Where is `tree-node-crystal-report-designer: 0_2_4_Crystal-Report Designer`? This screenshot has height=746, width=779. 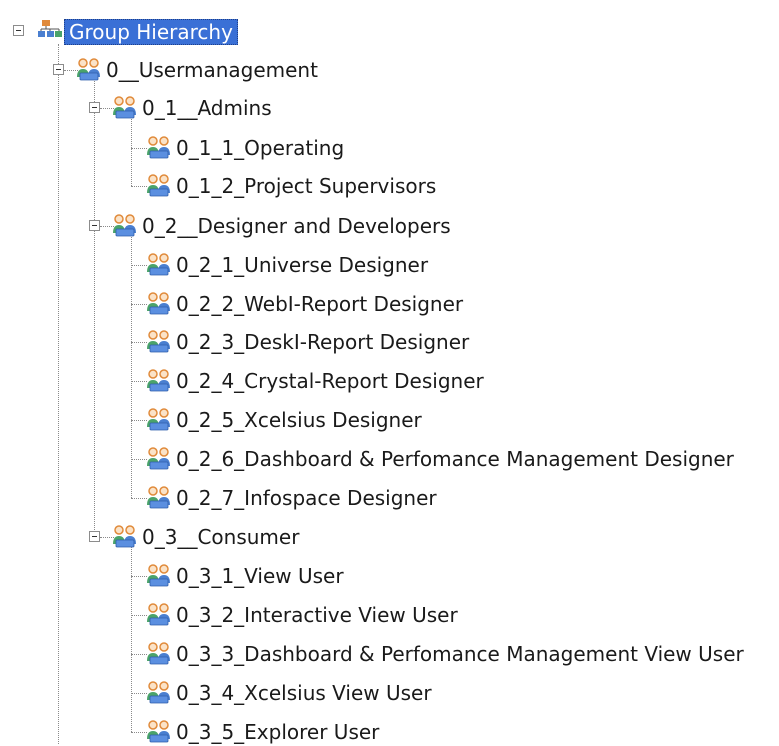
tree-node-crystal-report-designer: 0_2_4_Crystal-Report Designer is located at coordinates (316, 381).